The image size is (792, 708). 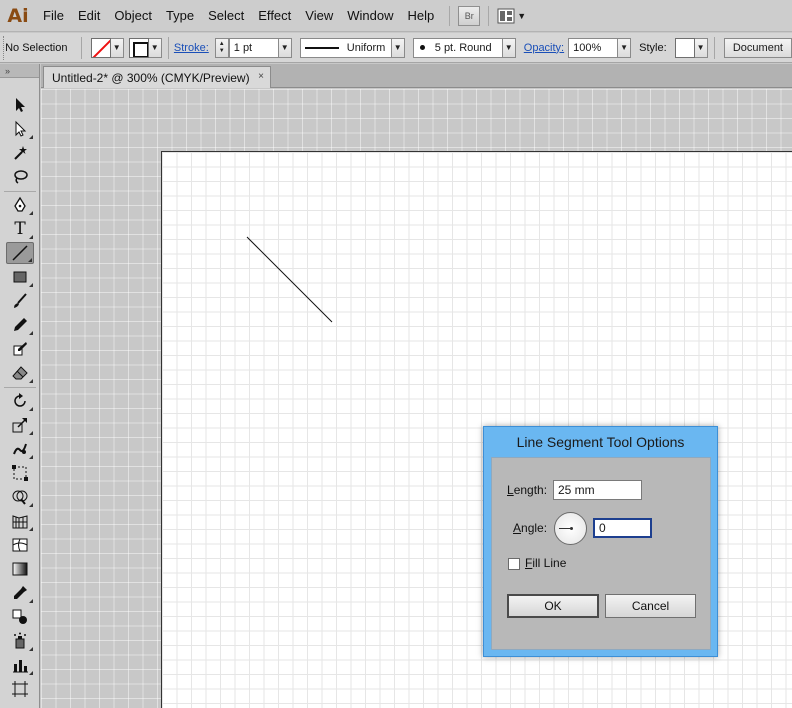 What do you see at coordinates (20, 593) in the screenshot?
I see `eyedropper-tool` at bounding box center [20, 593].